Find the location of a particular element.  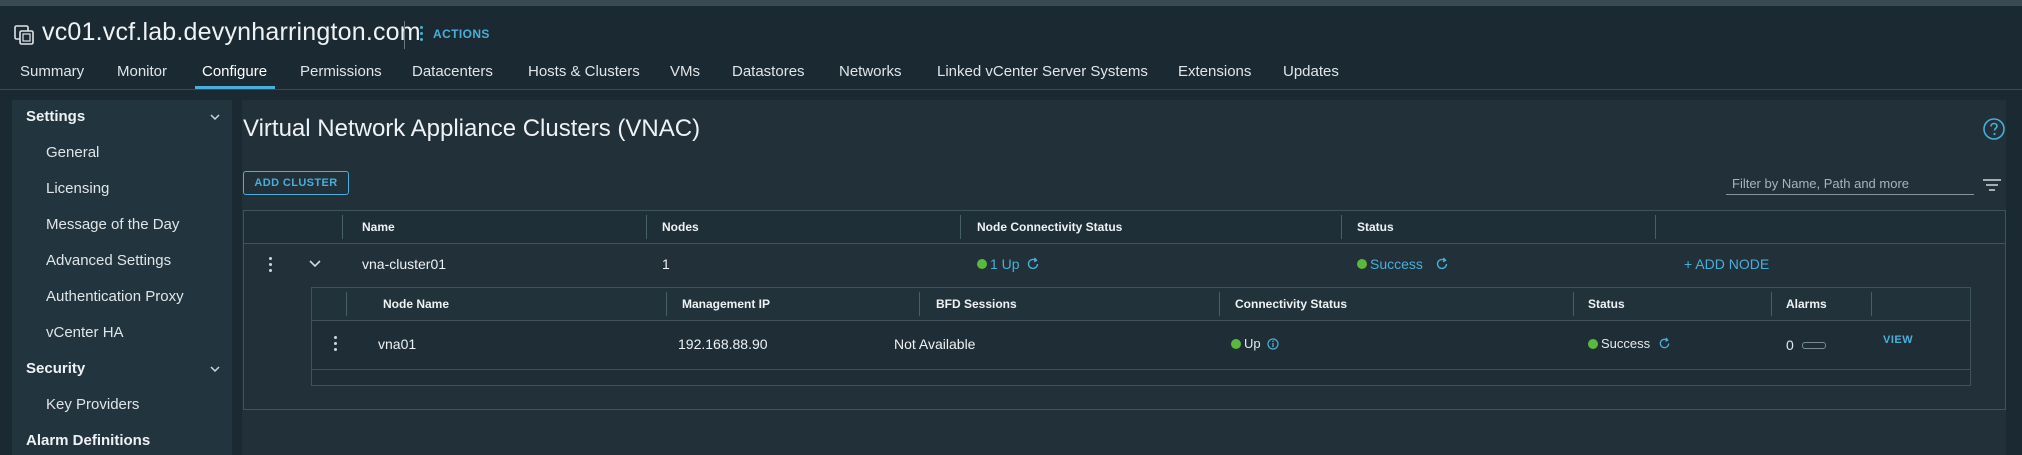

cluster-node-count: 1 is located at coordinates (666, 264).